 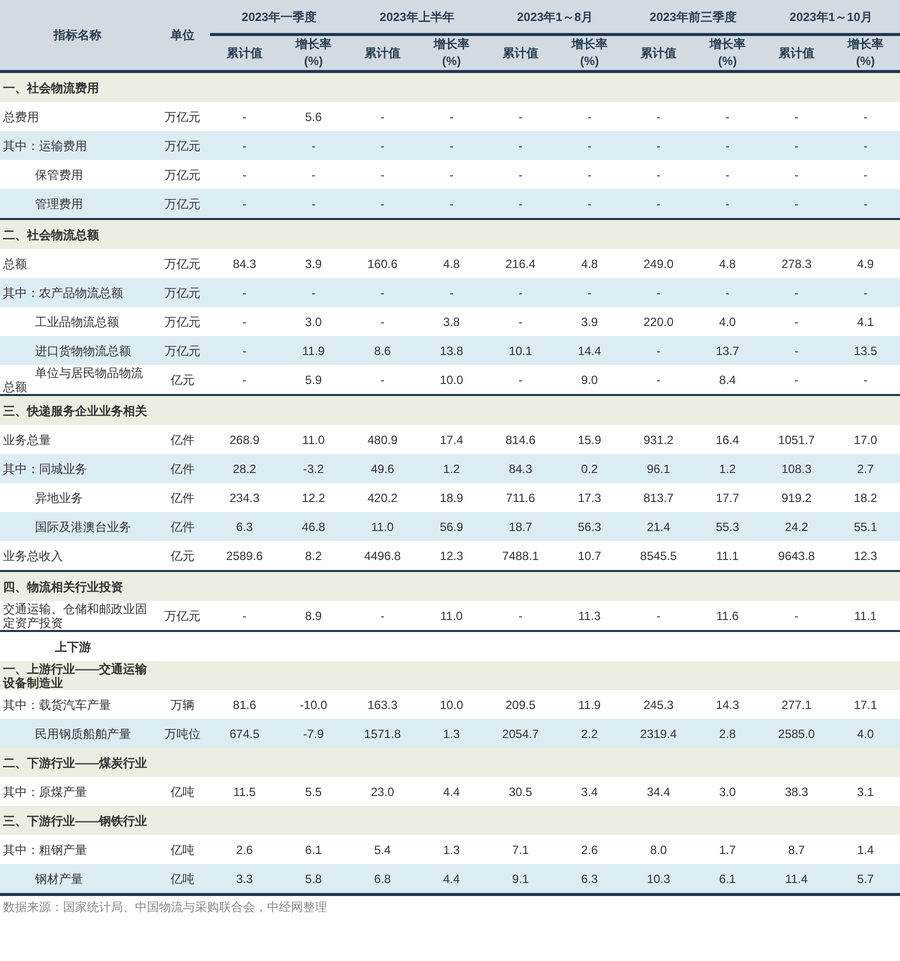 What do you see at coordinates (313, 468) in the screenshot?
I see `table-cell: -3.2` at bounding box center [313, 468].